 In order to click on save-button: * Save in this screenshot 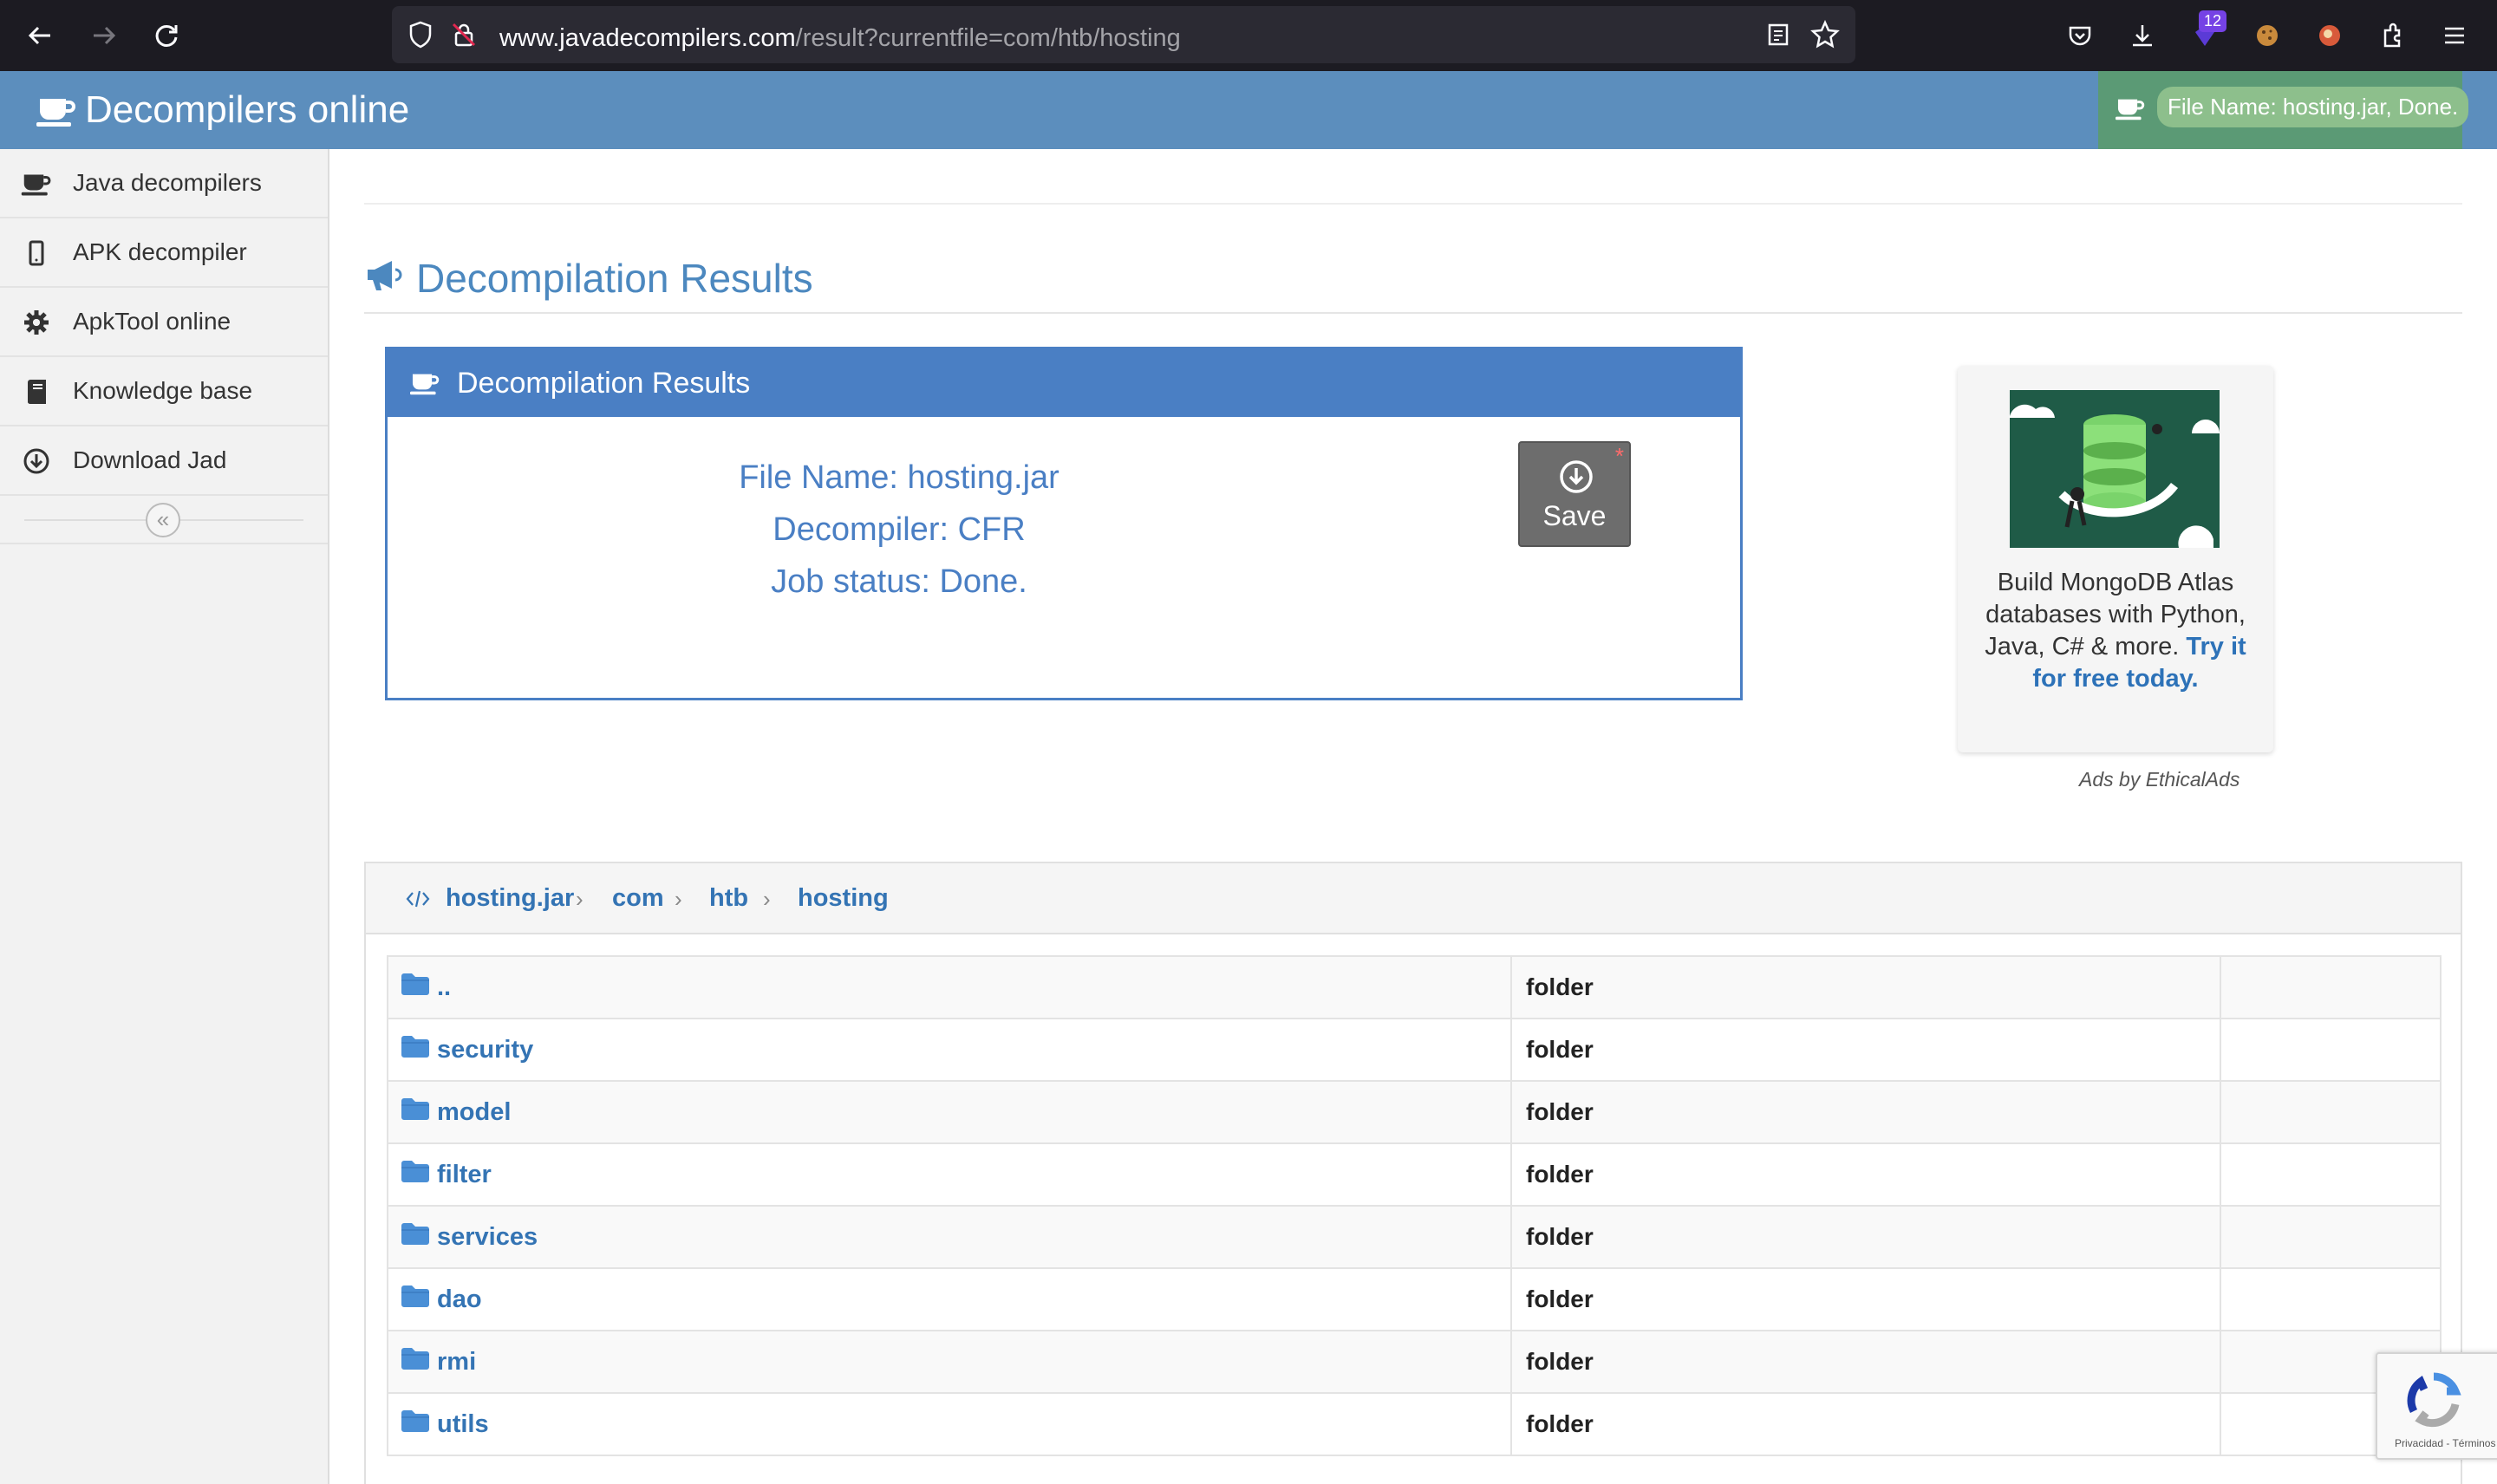, I will do `click(1574, 494)`.